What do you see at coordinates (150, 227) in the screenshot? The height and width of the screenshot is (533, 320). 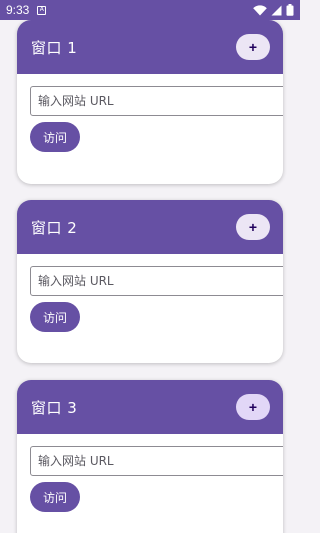 I see `window-card-header: 窗口 2 +` at bounding box center [150, 227].